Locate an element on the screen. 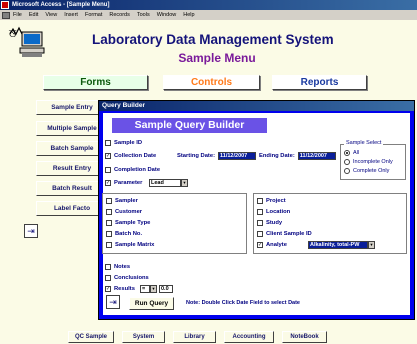  study-row: Study is located at coordinates (269, 223).